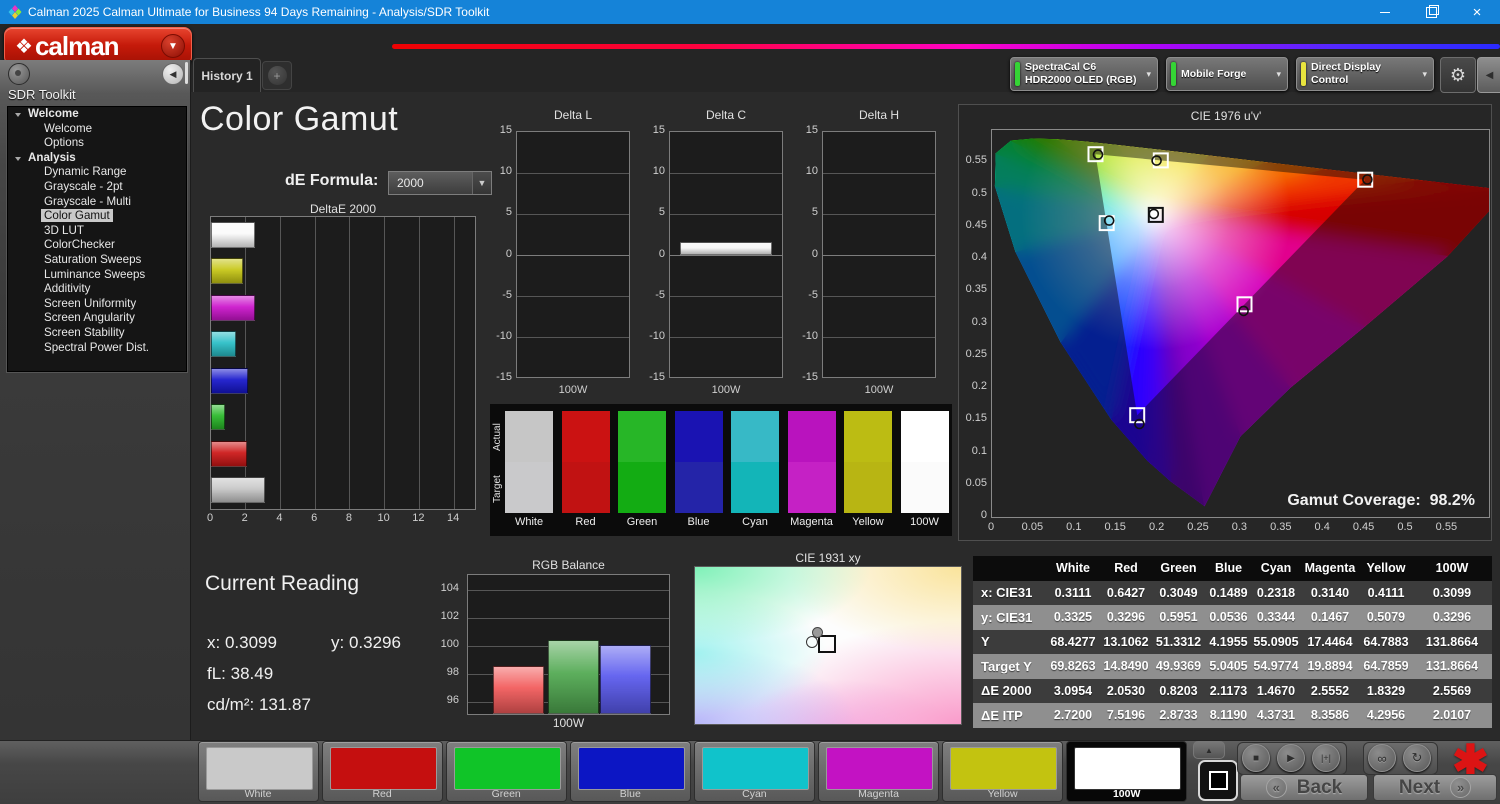  I want to click on table-header-cell: Green, so click(1178, 568).